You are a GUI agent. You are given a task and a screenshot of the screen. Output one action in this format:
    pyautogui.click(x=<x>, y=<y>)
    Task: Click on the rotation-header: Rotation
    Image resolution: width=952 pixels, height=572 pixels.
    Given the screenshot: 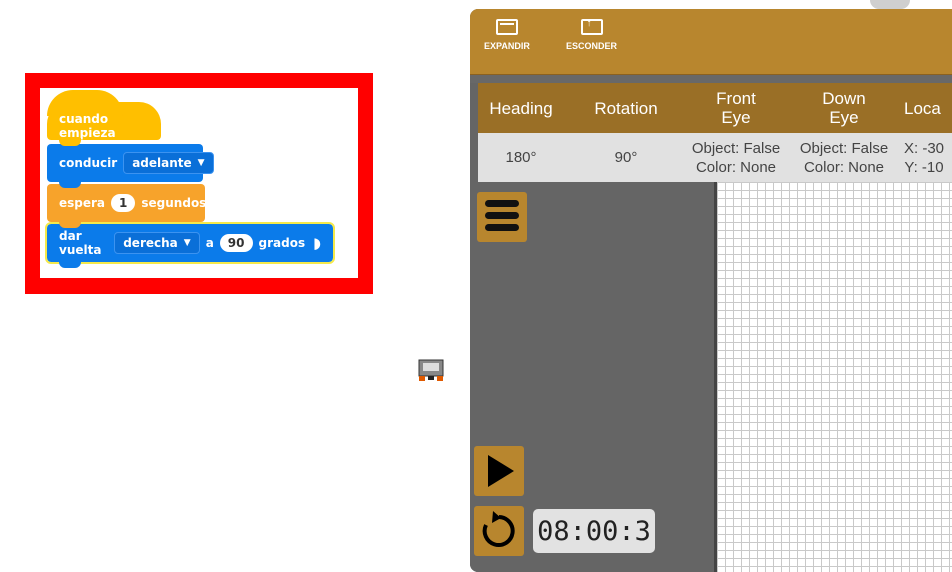 What is the action you would take?
    pyautogui.click(x=626, y=108)
    